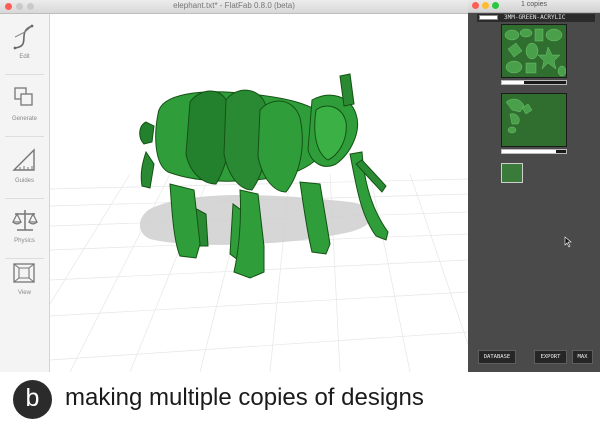  I want to click on window-title: elephant.txt* - FlatFab 0.8.0 (beta), so click(234, 5).